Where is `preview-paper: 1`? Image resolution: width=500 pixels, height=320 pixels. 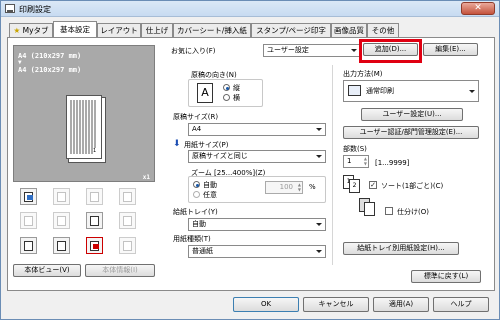
preview-paper: 1 is located at coordinates (84, 127).